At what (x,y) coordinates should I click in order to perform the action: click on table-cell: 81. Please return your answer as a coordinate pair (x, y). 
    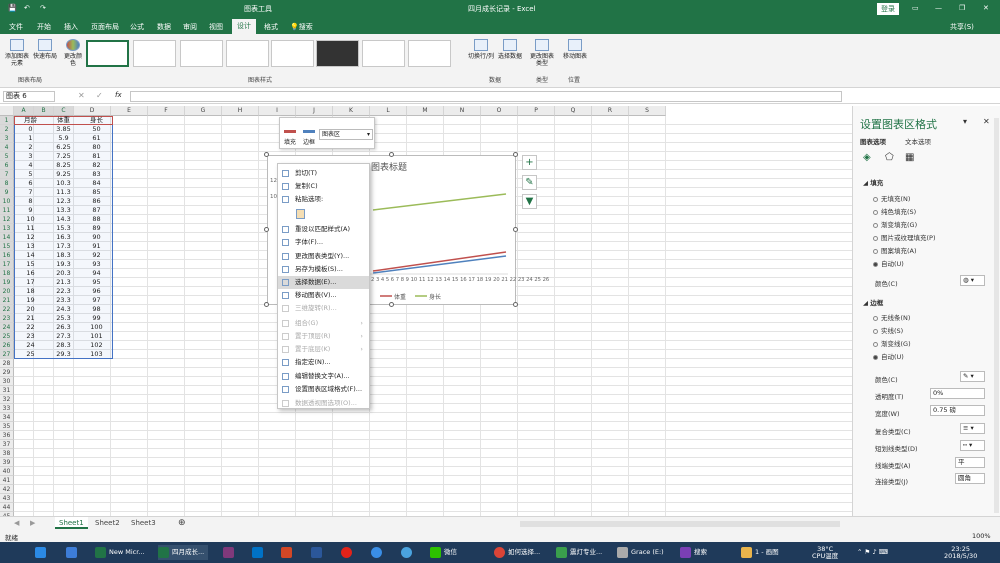
    Looking at the image, I should click on (96, 156).